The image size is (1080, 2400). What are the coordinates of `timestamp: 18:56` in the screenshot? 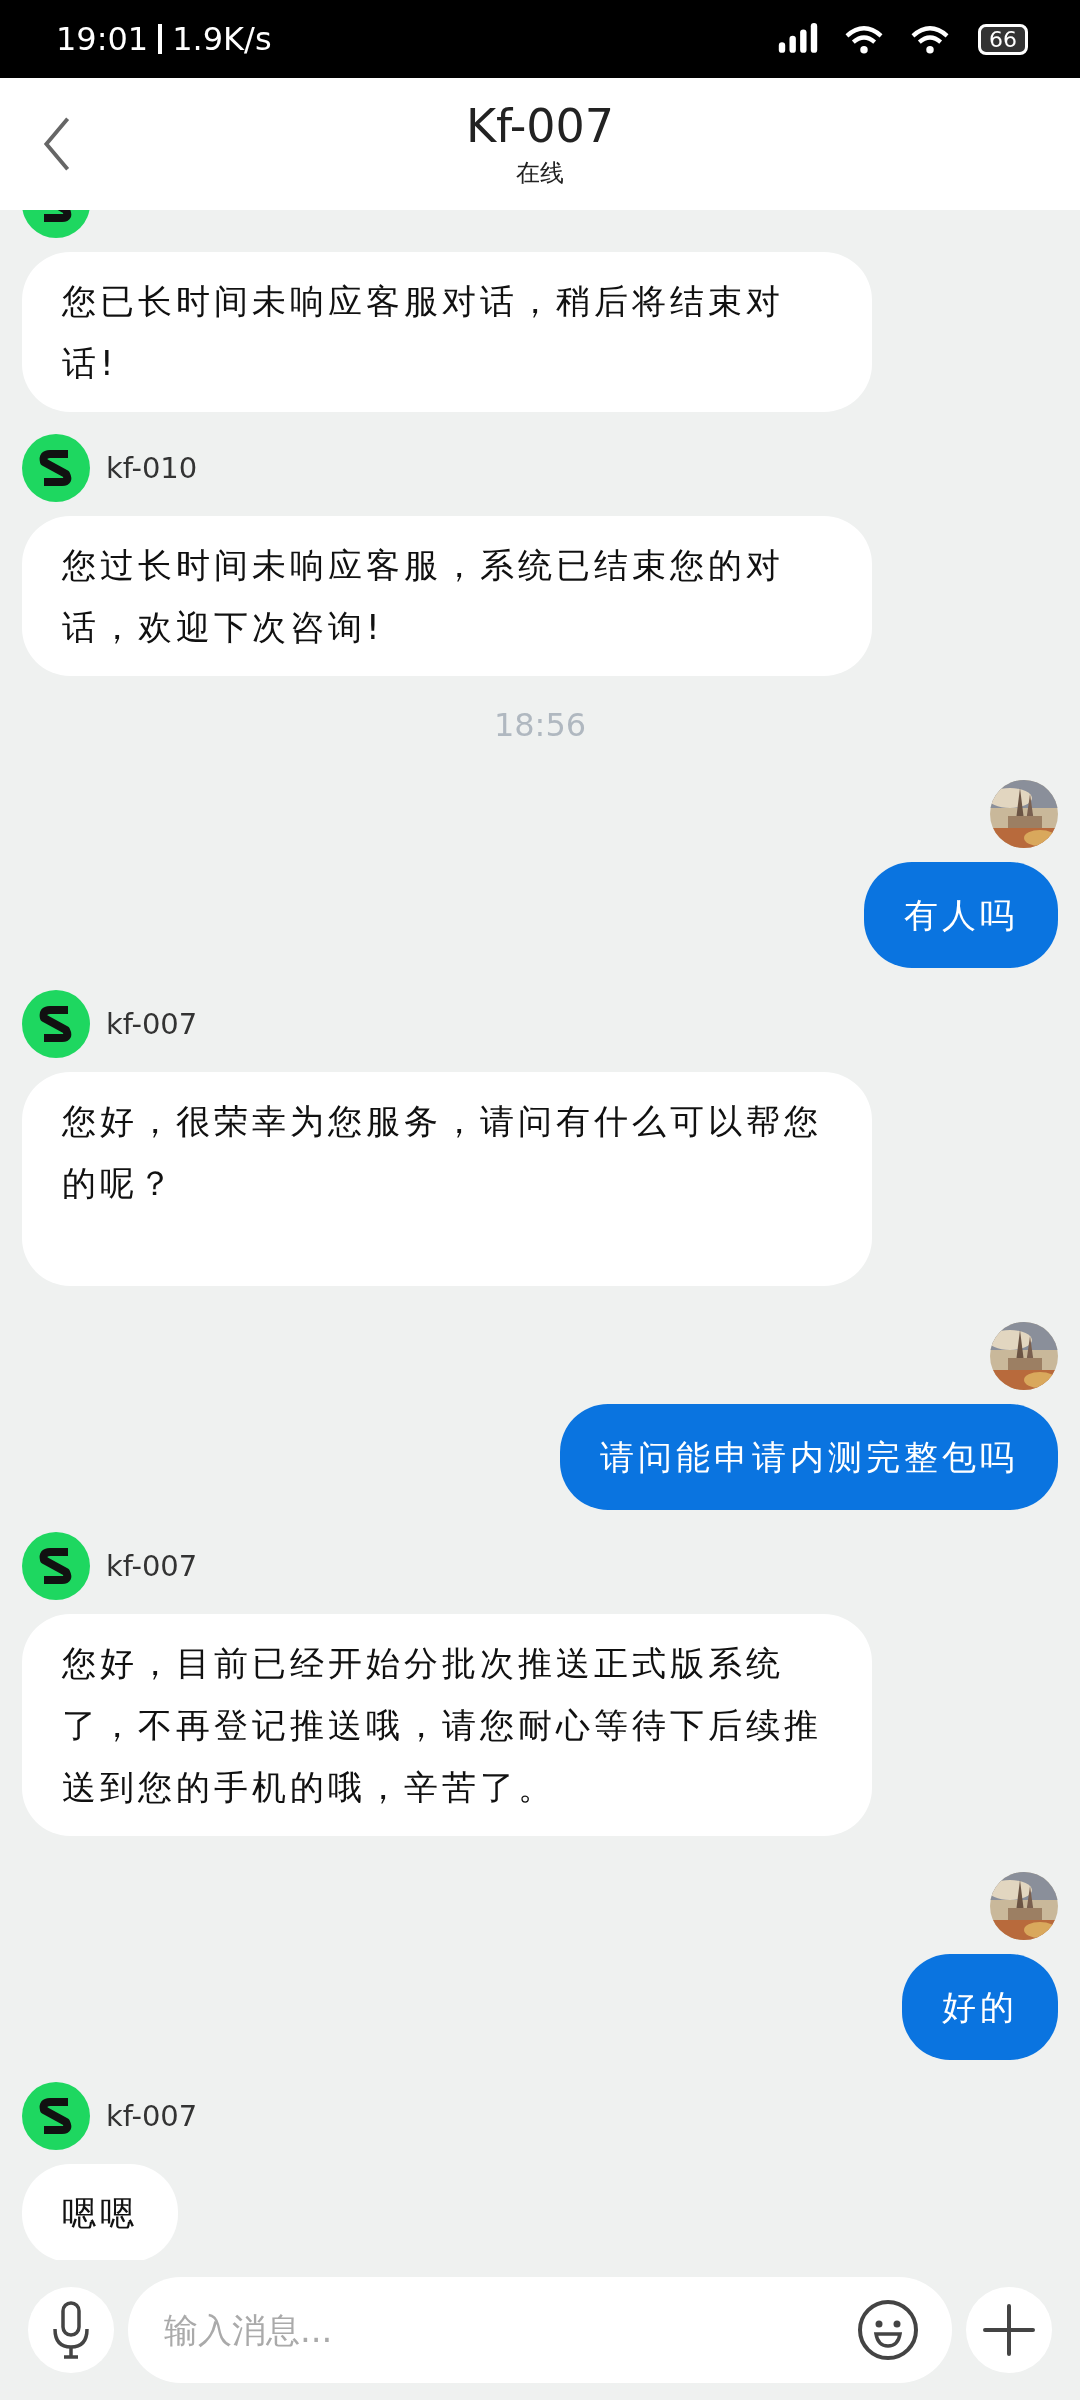 It's located at (540, 725).